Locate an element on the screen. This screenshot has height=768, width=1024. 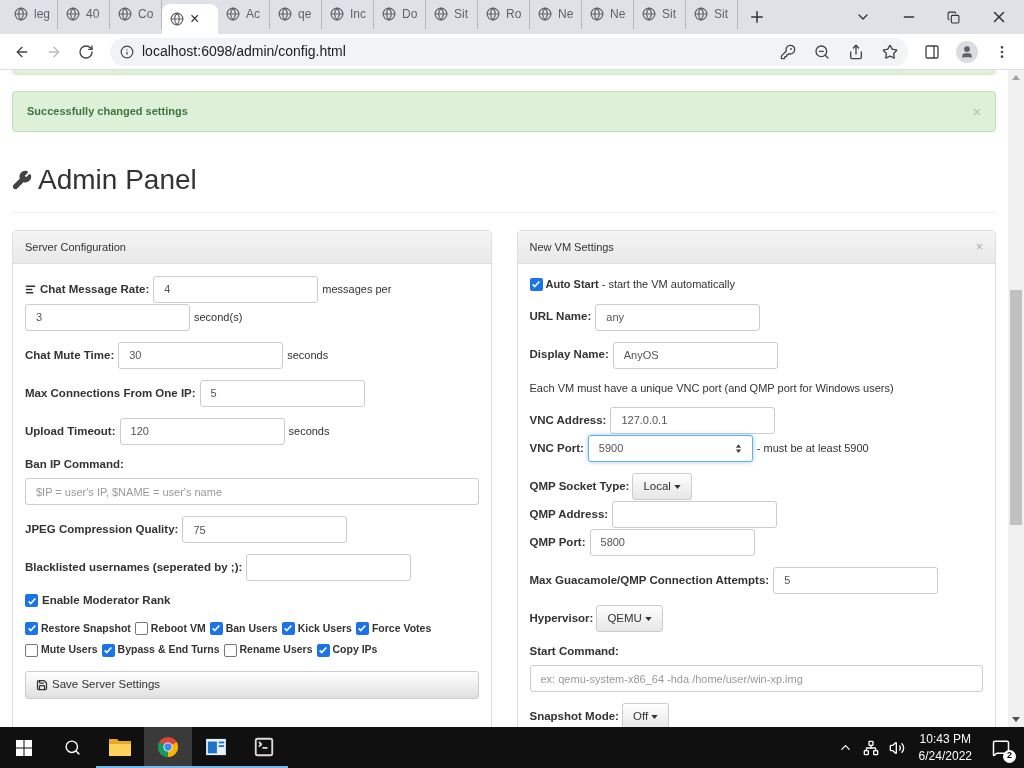
scrollbar is located at coordinates (1016, 398).